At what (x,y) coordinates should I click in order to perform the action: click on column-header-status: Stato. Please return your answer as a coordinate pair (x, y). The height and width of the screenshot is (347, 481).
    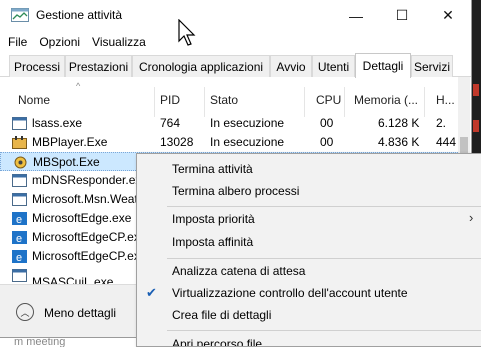
    Looking at the image, I should click on (224, 102).